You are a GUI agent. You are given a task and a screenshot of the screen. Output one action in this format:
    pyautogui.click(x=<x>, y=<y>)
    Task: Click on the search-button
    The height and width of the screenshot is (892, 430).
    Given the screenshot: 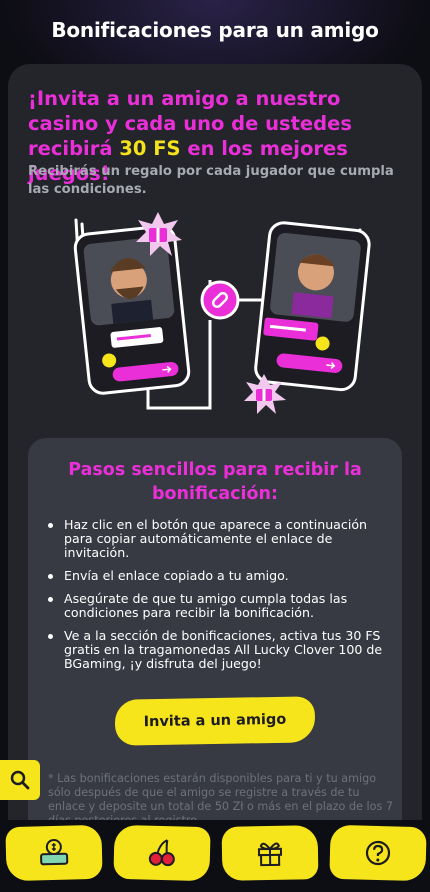 What is the action you would take?
    pyautogui.click(x=20, y=780)
    